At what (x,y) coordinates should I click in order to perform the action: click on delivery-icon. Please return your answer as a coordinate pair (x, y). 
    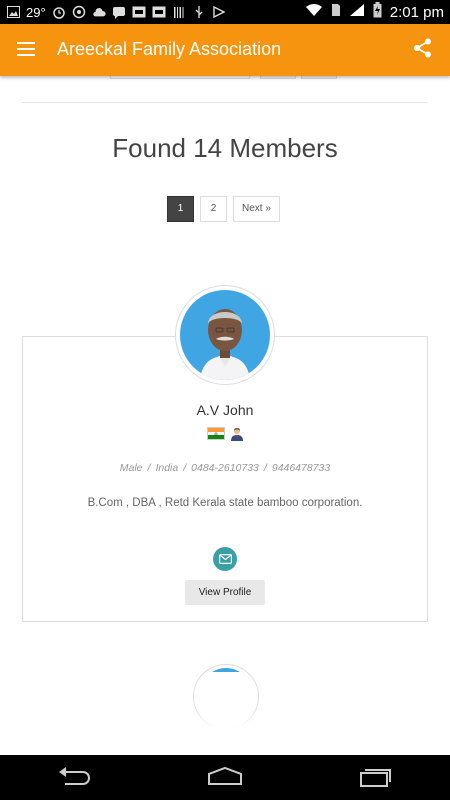
    Looking at the image, I should click on (219, 12).